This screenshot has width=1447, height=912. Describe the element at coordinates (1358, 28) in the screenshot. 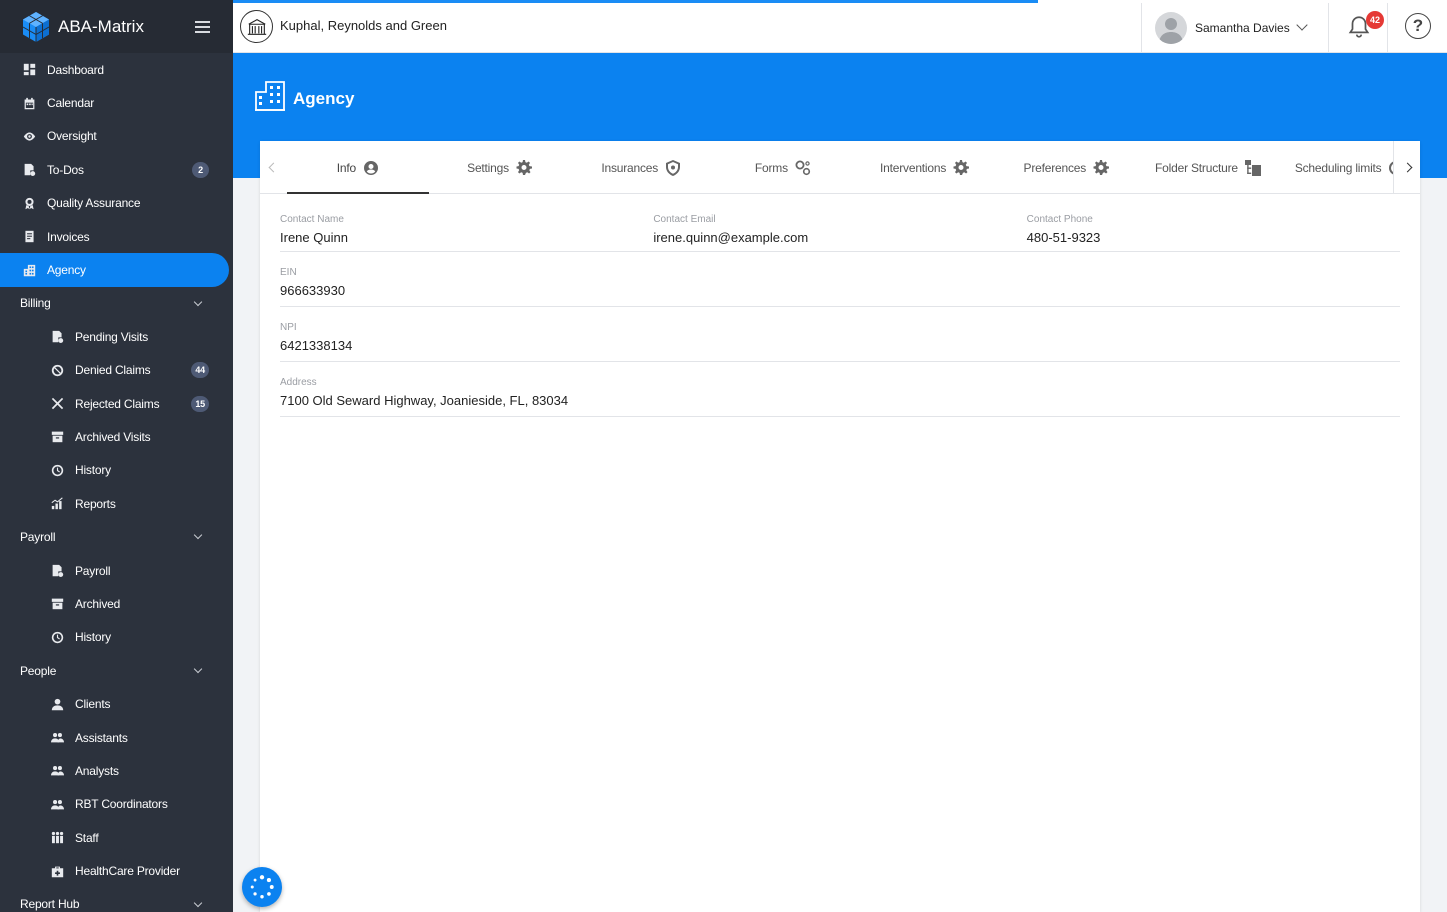

I see `notifications-button: 42` at that location.